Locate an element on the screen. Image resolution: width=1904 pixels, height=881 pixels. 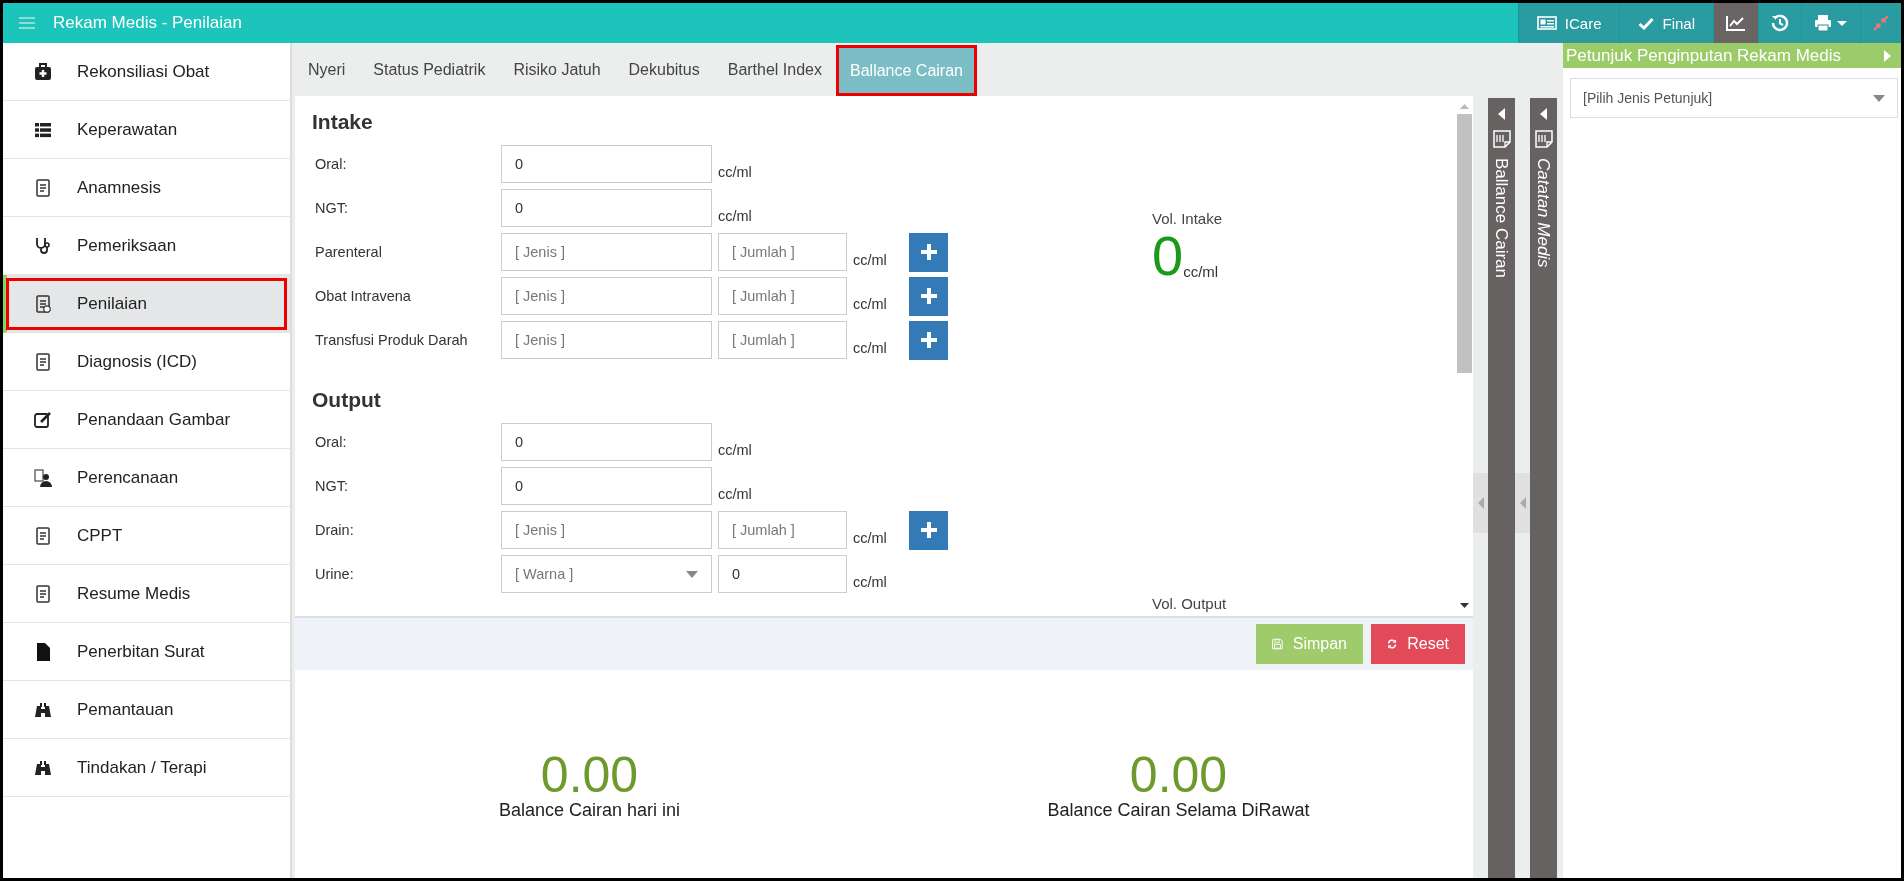
sidebar-item: Anamnesis is located at coordinates (146, 188).